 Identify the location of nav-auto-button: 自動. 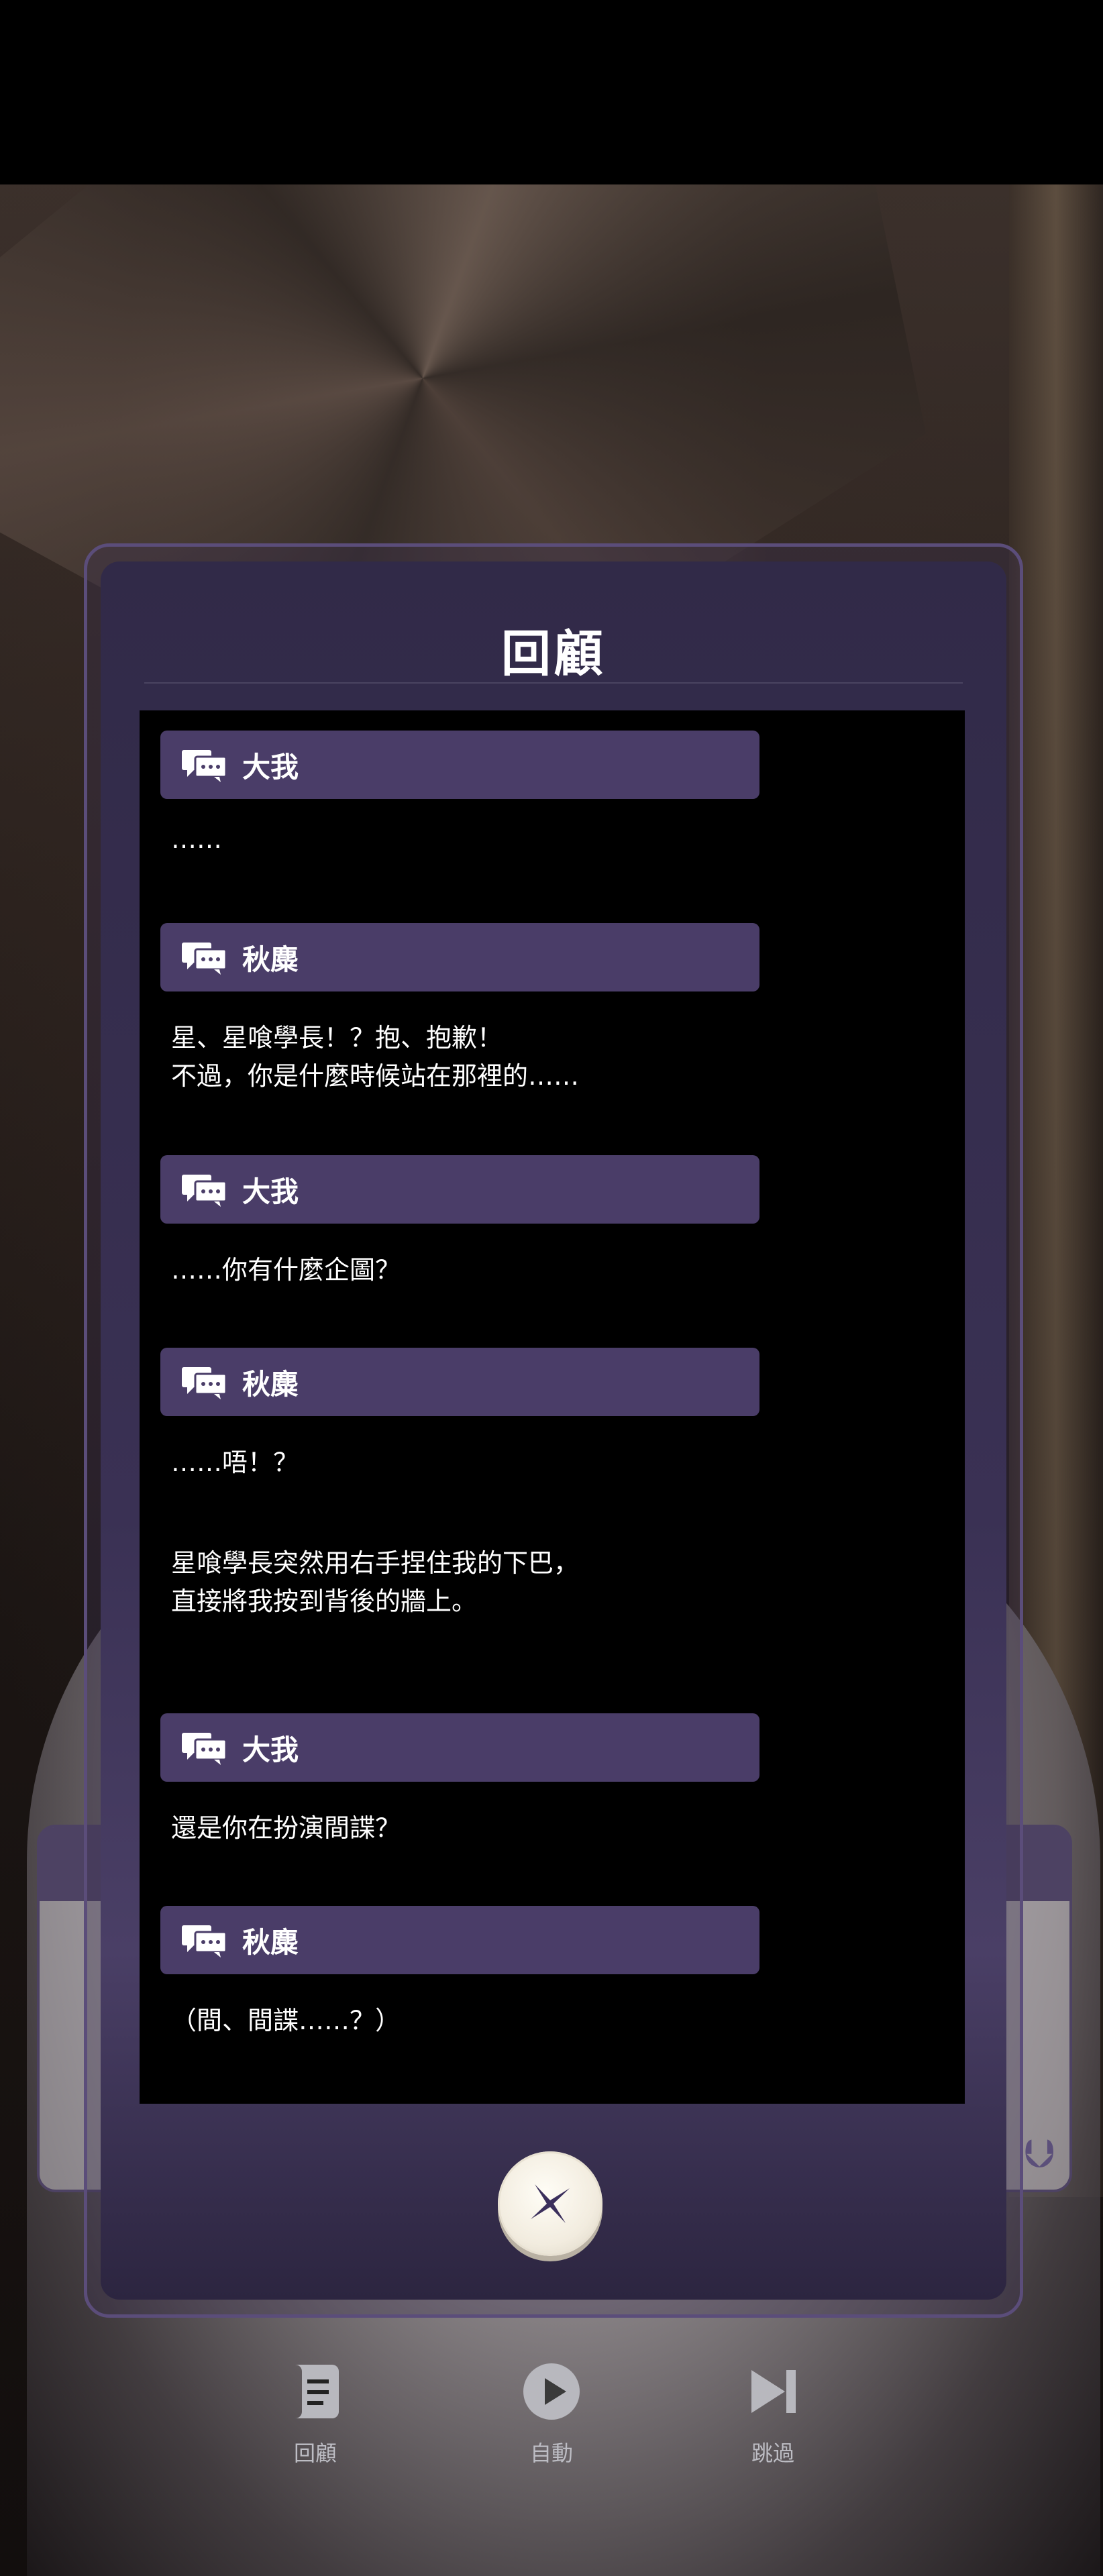
(551, 2411).